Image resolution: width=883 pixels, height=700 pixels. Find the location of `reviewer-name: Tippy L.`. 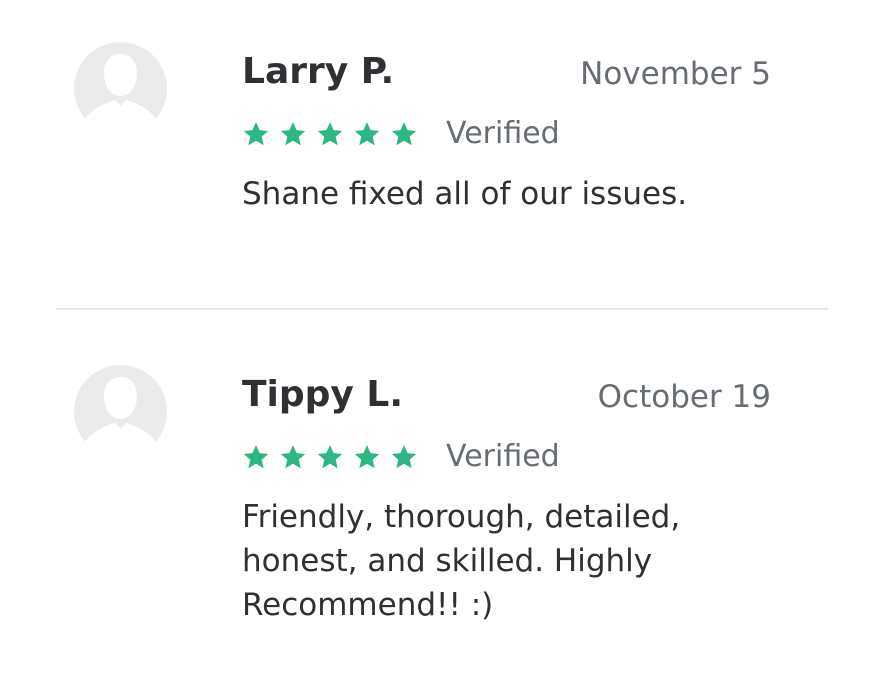

reviewer-name: Tippy L. is located at coordinates (323, 394).